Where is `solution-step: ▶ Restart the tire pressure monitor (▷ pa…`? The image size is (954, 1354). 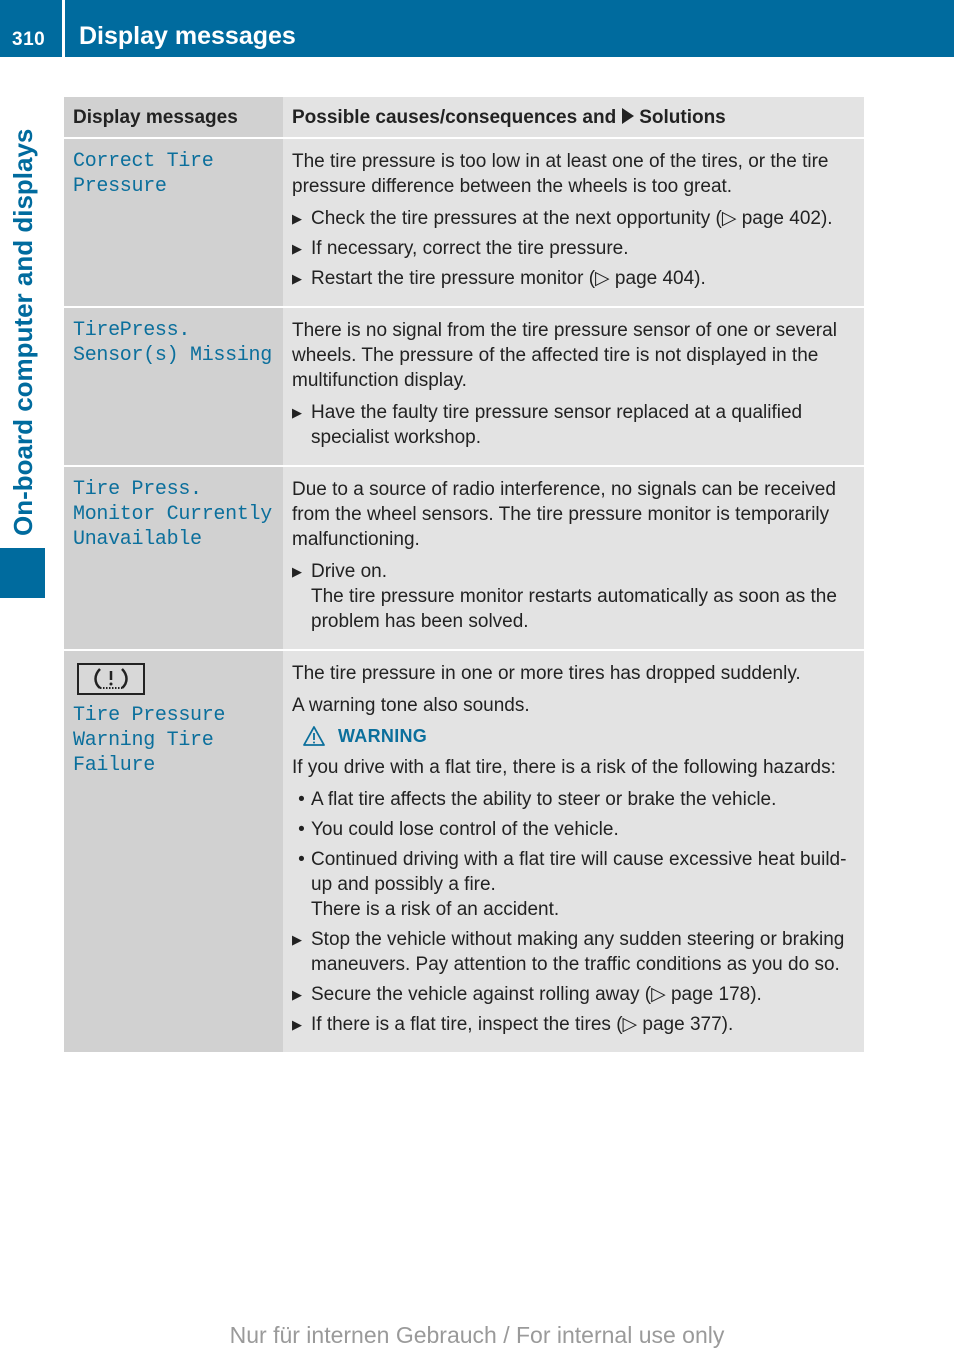
solution-step: ▶ Restart the tire pressure monitor (▷ pa… is located at coordinates (499, 278).